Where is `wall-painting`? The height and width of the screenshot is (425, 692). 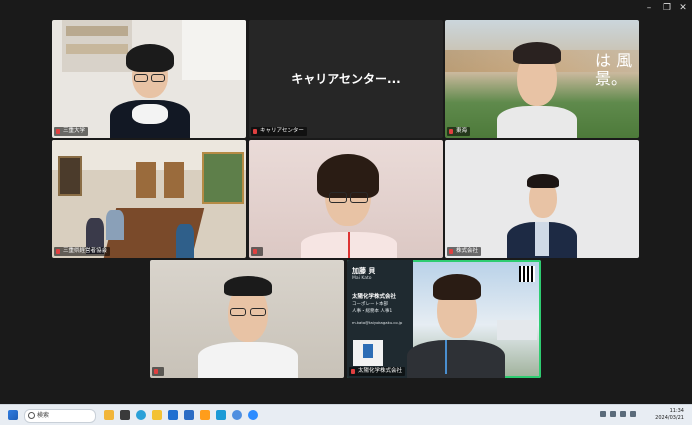
wall-painting is located at coordinates (223, 178).